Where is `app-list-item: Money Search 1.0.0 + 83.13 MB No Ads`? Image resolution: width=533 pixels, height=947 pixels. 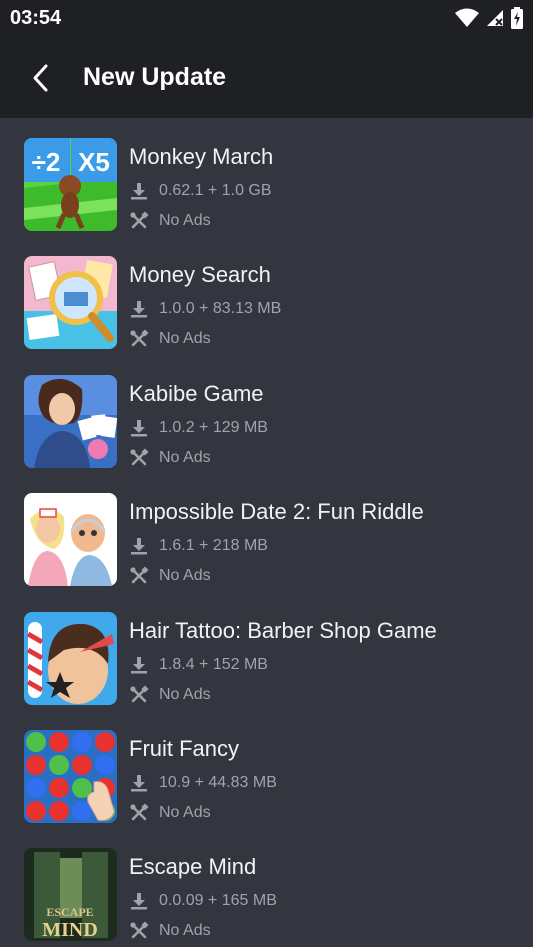 app-list-item: Money Search 1.0.0 + 83.13 MB No Ads is located at coordinates (266, 295).